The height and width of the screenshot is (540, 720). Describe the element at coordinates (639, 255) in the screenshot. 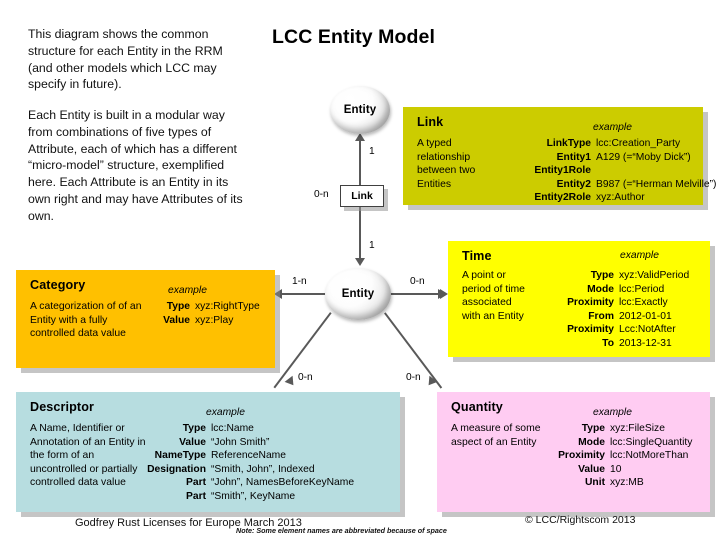

I see `card-time-example-label: example` at that location.